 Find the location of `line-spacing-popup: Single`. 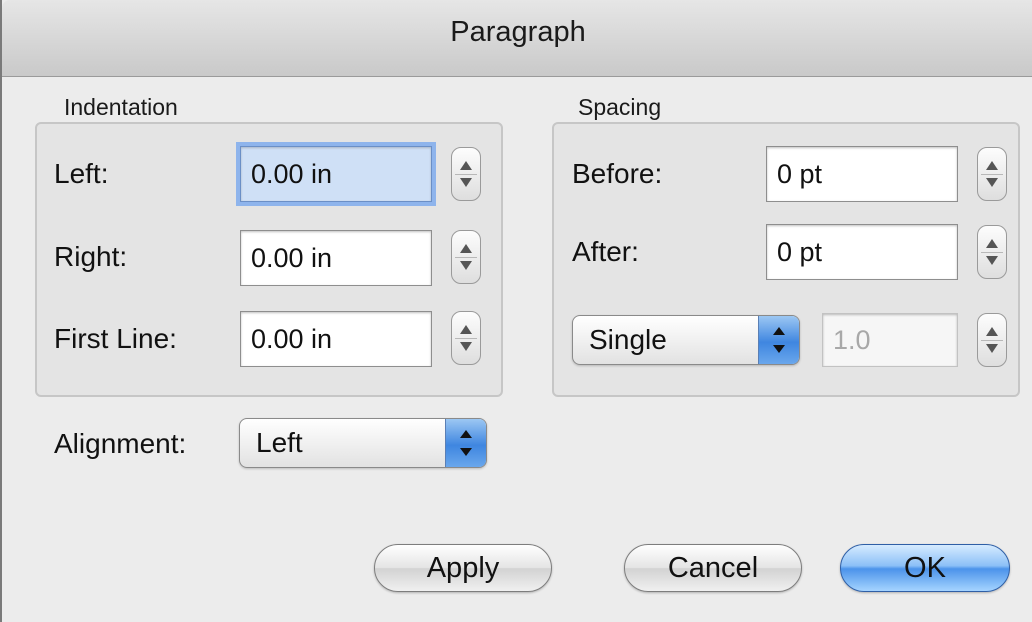

line-spacing-popup: Single is located at coordinates (686, 340).